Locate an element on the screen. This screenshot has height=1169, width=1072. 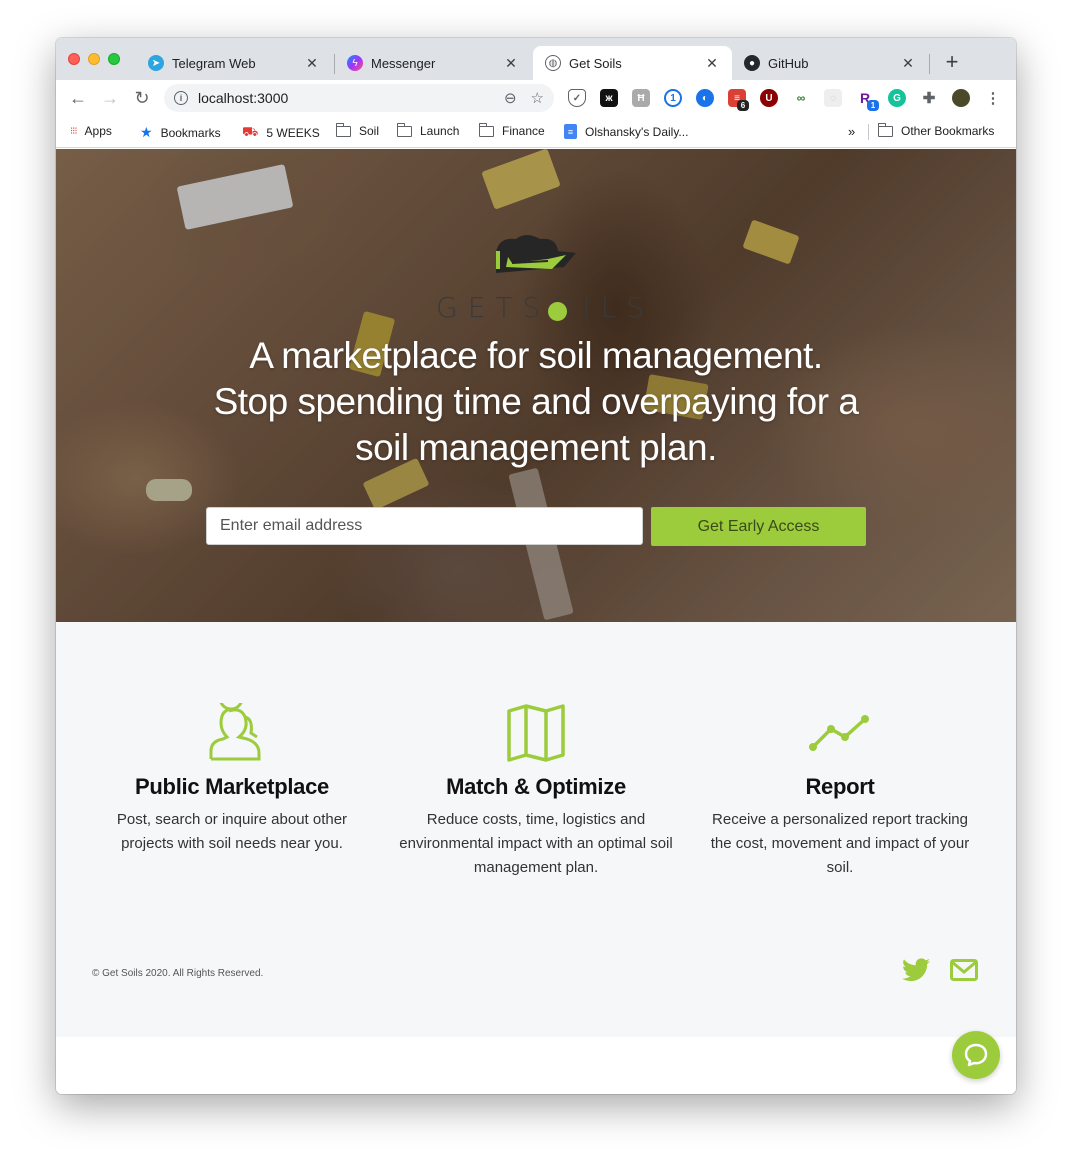
pocket-icon: ✓ is located at coordinates (577, 98).